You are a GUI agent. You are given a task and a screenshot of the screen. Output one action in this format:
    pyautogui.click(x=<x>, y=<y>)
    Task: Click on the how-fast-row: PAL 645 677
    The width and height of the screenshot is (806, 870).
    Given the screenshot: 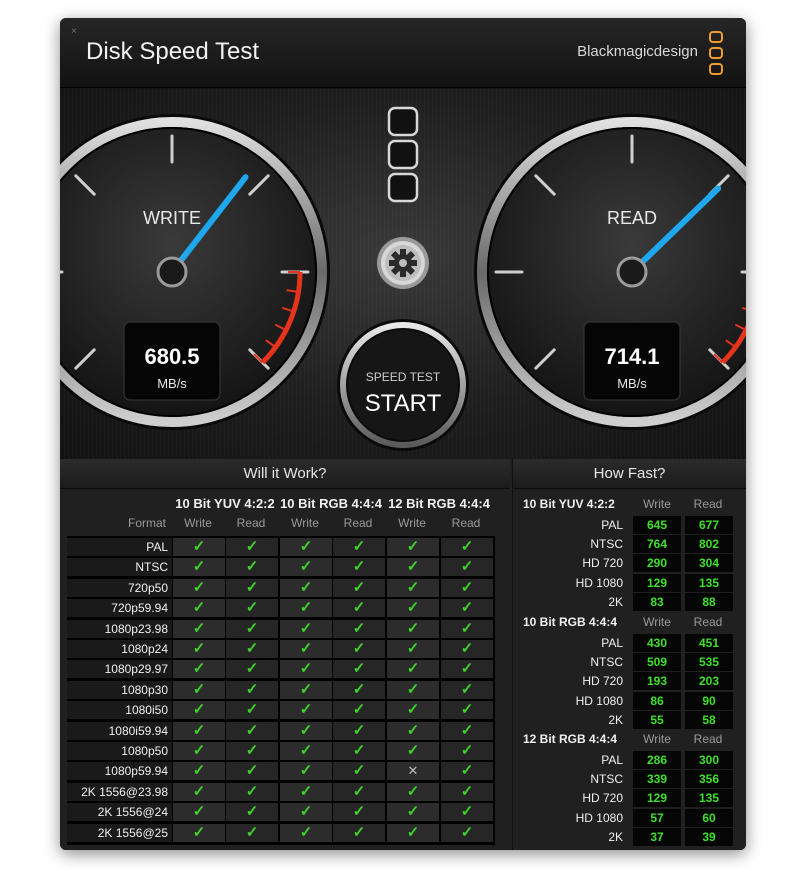 What is the action you would take?
    pyautogui.click(x=629, y=525)
    